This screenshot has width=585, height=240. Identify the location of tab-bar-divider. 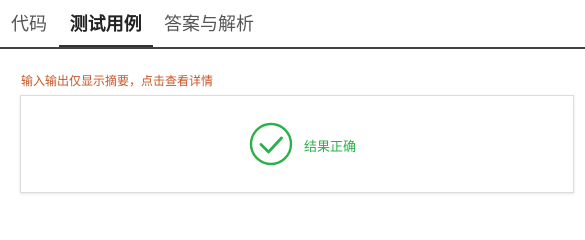
(292, 48).